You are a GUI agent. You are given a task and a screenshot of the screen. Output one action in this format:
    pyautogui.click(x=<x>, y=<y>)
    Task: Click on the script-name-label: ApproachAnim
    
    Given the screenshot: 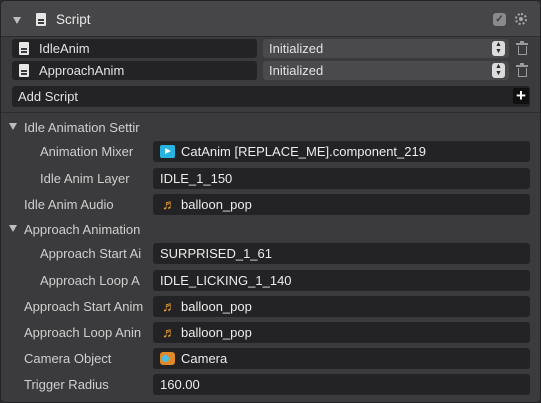 What is the action you would take?
    pyautogui.click(x=82, y=70)
    